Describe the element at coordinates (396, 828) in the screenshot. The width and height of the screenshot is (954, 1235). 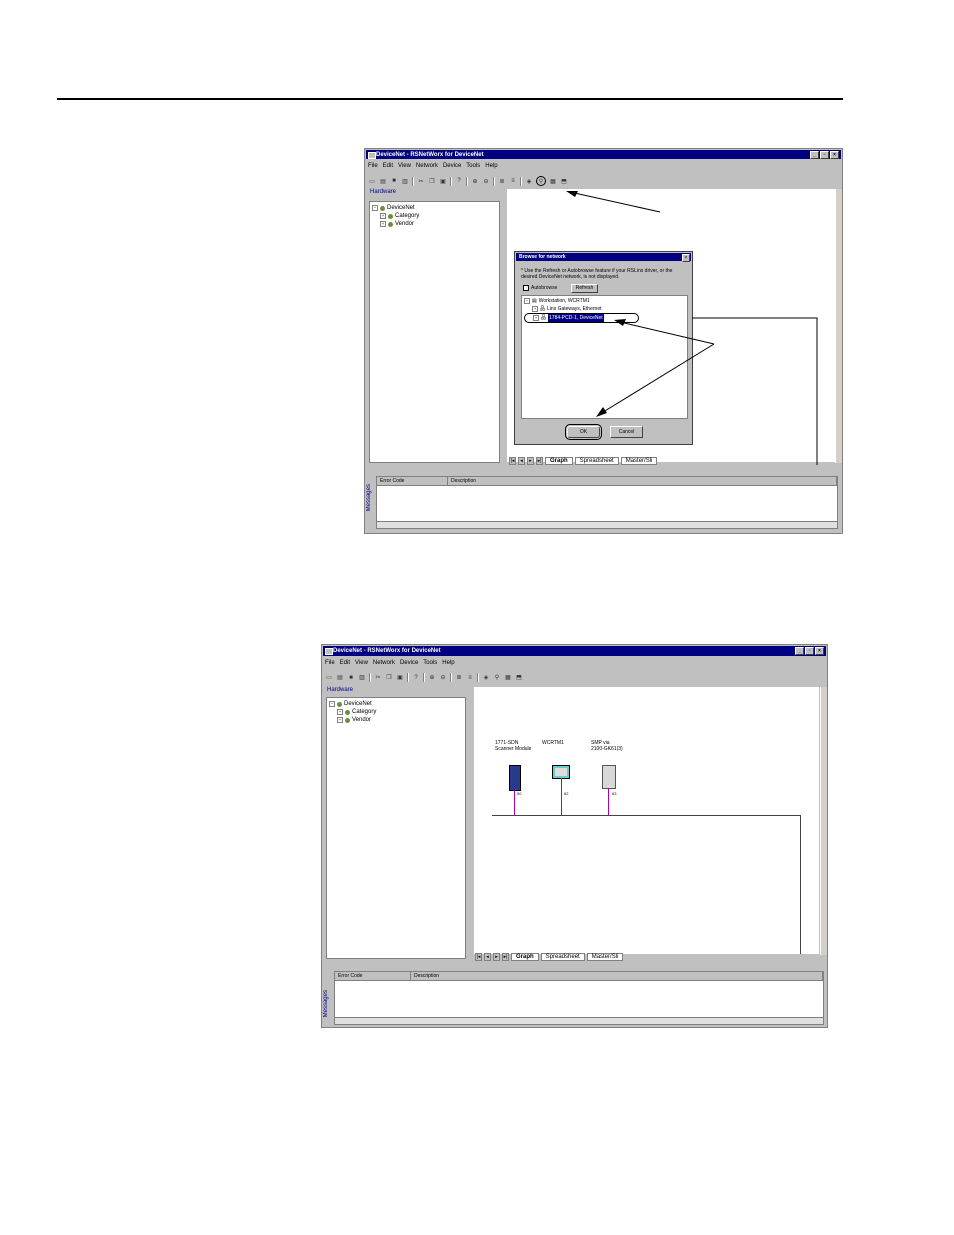
I see `hardware-tree-panel: − DeviceNet + Category + Vendor` at that location.